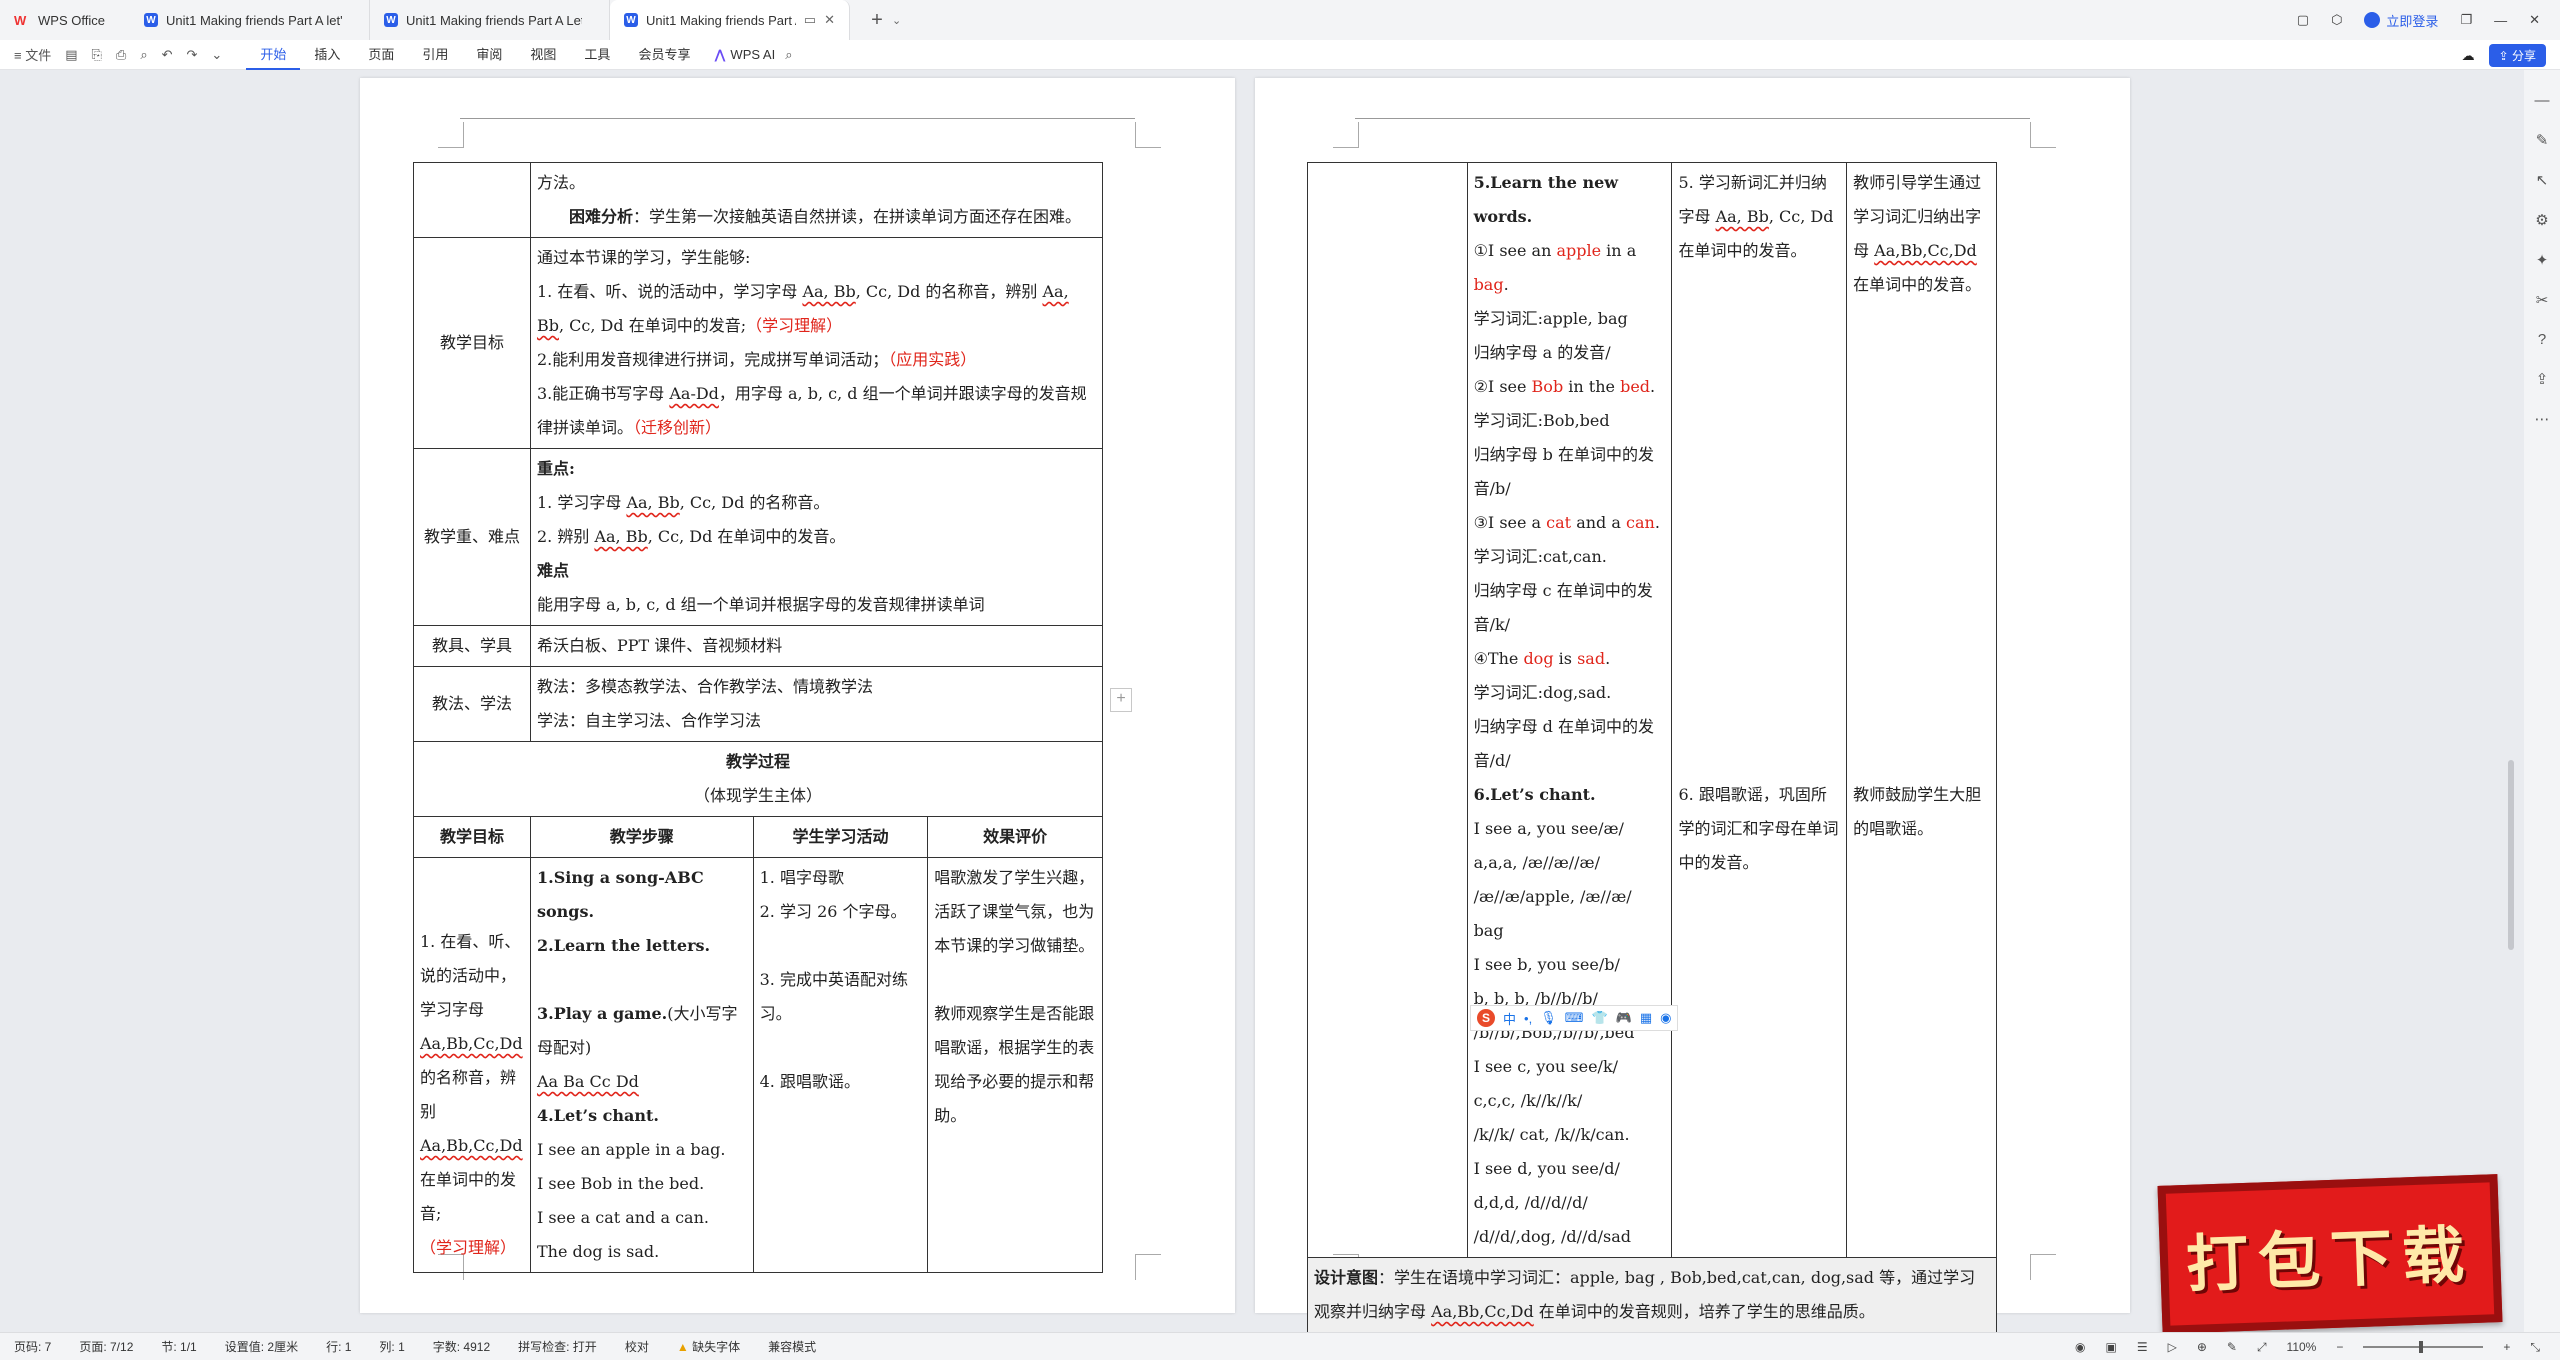  What do you see at coordinates (2500, 20) in the screenshot?
I see `minimize-icon: —` at bounding box center [2500, 20].